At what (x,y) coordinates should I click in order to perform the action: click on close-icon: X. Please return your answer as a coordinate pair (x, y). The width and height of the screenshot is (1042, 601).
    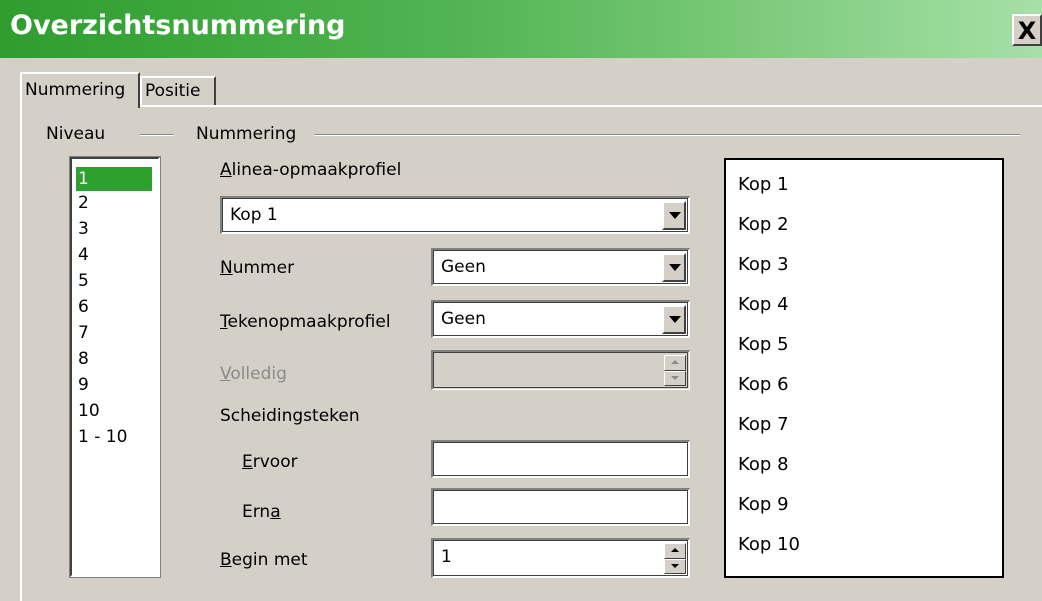
    Looking at the image, I should click on (1027, 31).